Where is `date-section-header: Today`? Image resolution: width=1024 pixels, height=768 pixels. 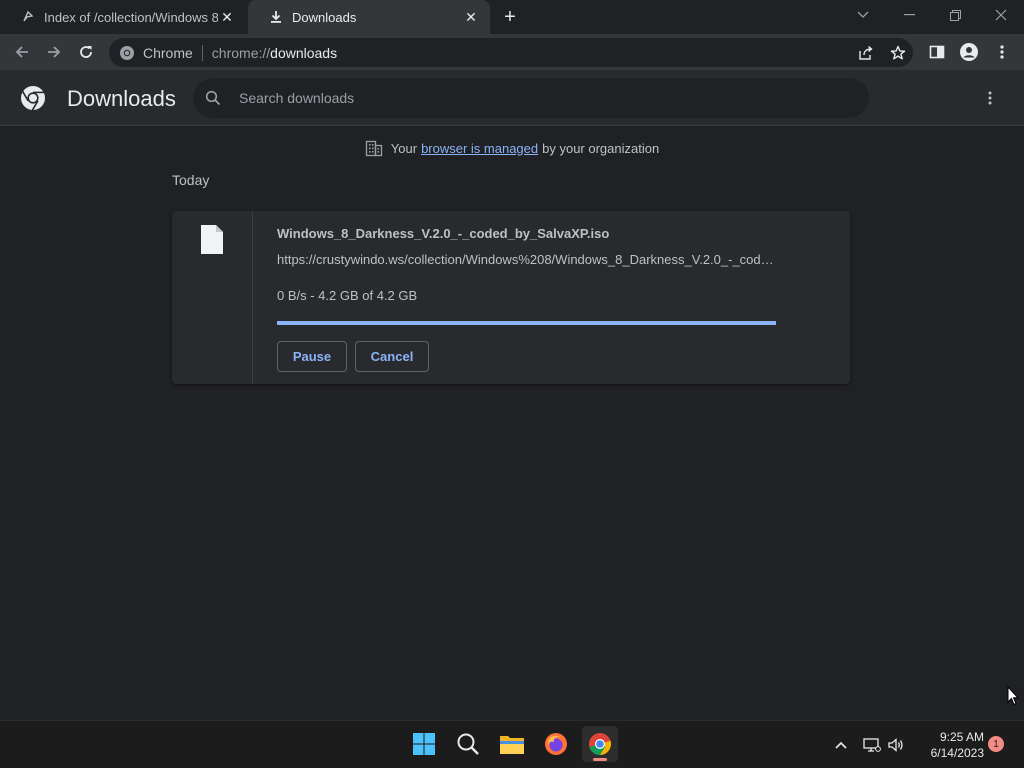
date-section-header: Today is located at coordinates (191, 180).